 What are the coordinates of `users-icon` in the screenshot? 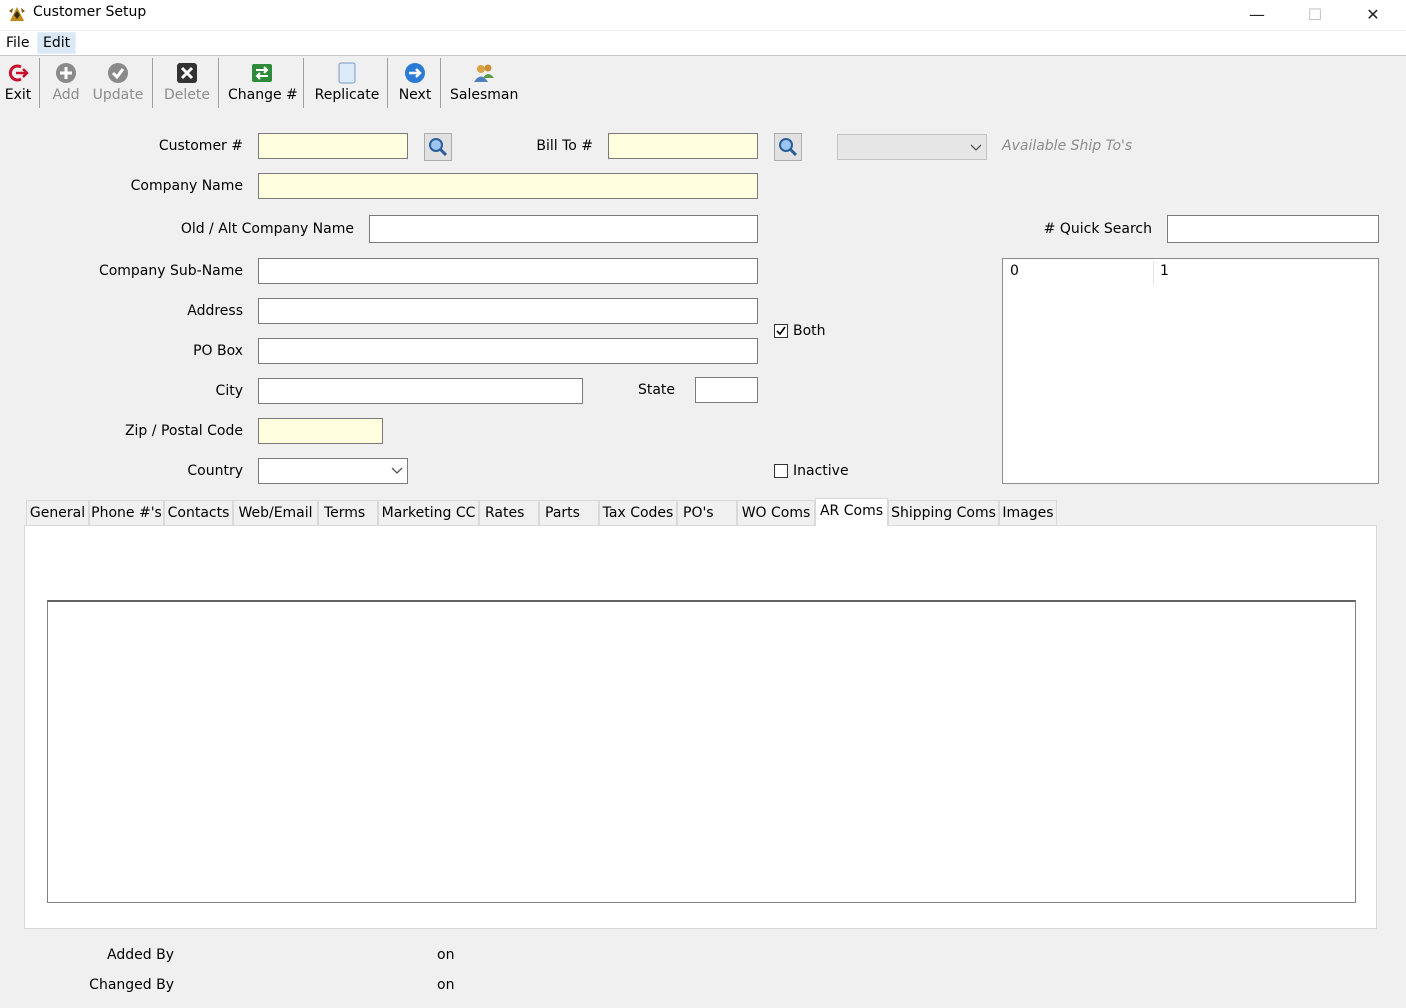 It's located at (484, 73).